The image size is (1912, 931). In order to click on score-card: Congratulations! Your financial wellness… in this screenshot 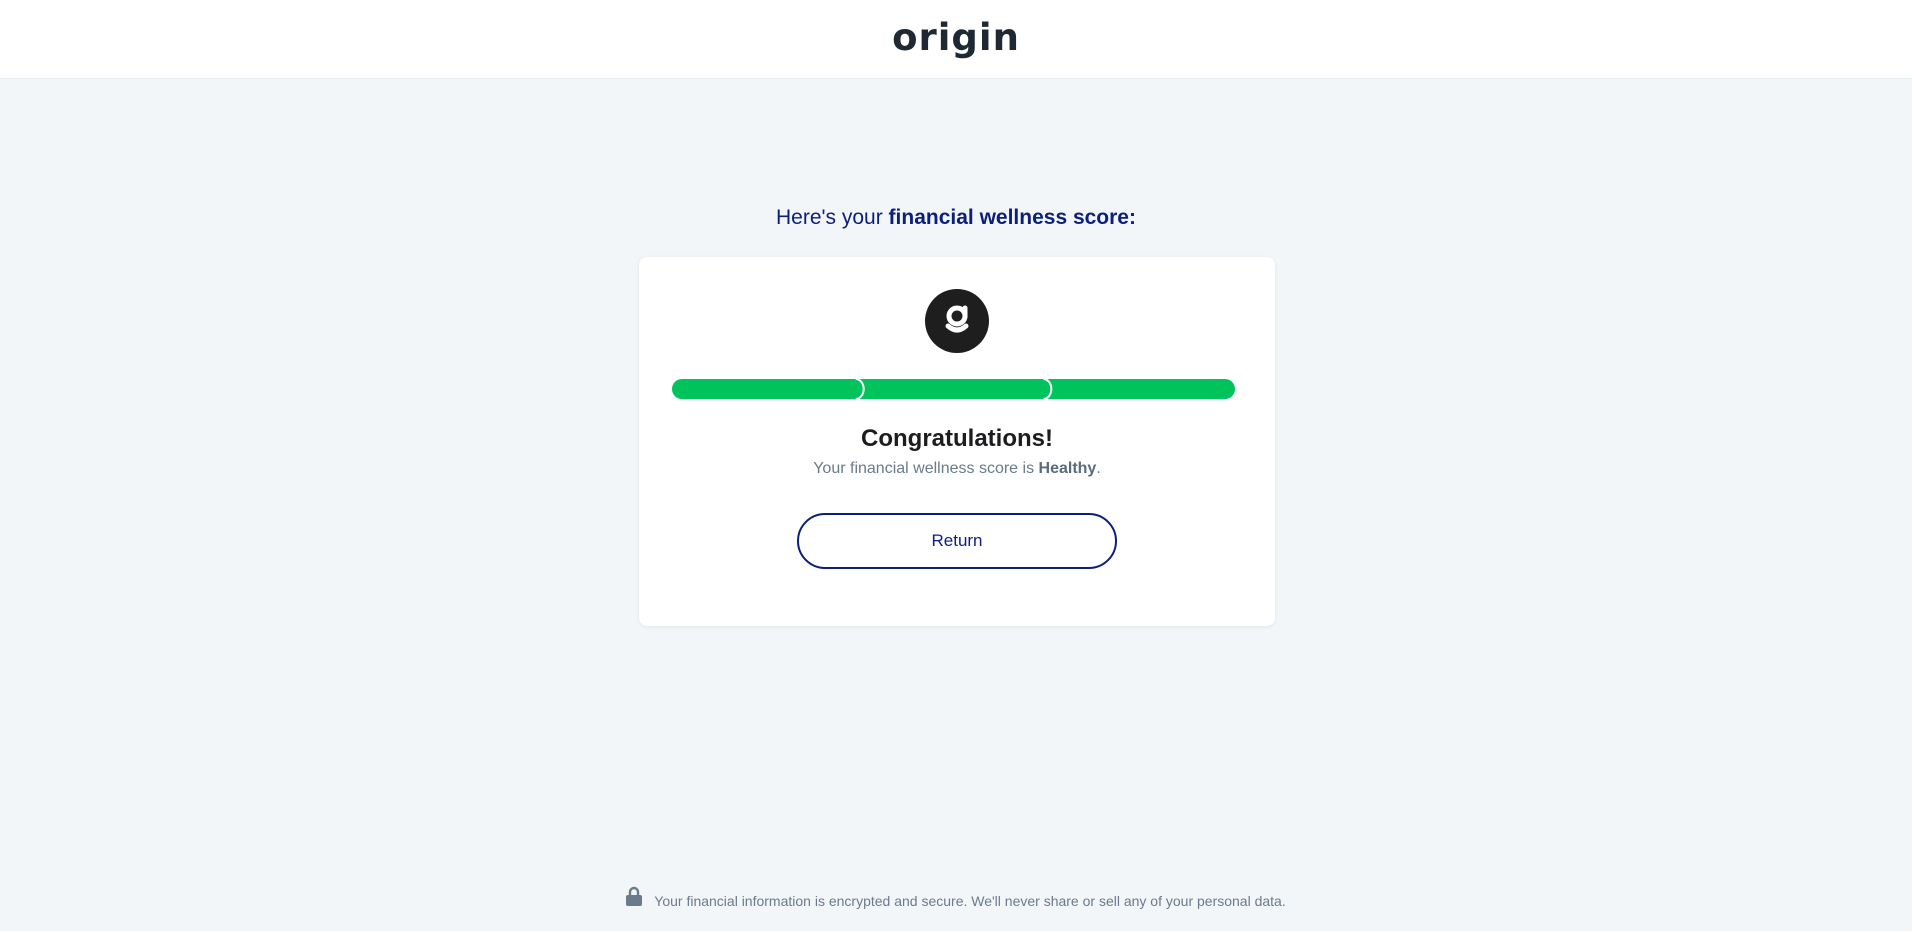, I will do `click(957, 441)`.